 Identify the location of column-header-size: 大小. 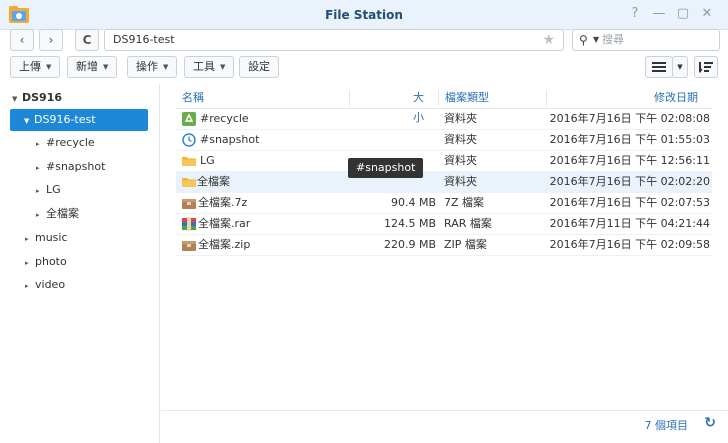
(414, 106).